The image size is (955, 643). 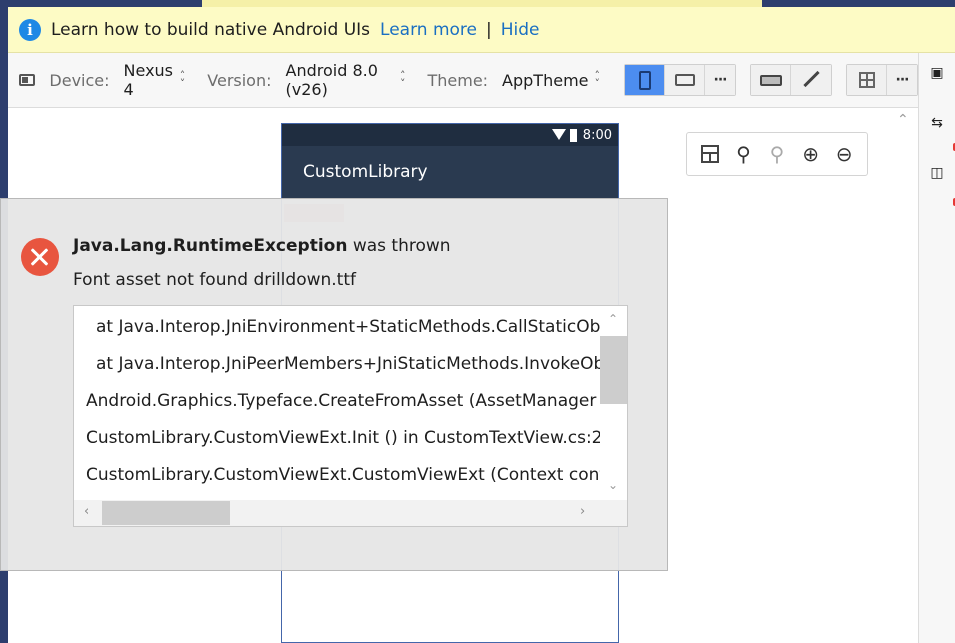 What do you see at coordinates (214, 280) in the screenshot?
I see `exception-message: Font asset not found drilldown.ttf` at bounding box center [214, 280].